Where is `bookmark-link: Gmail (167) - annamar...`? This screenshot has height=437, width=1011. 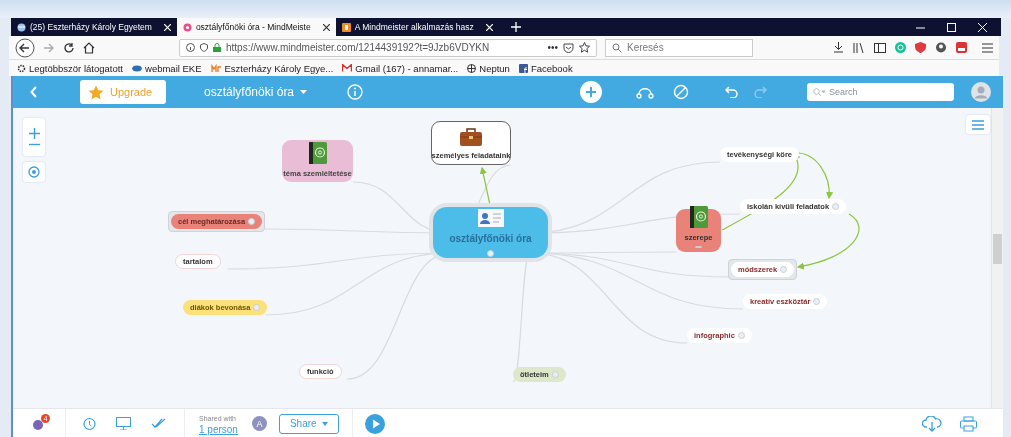
bookmark-link: Gmail (167) - annamar... is located at coordinates (400, 68).